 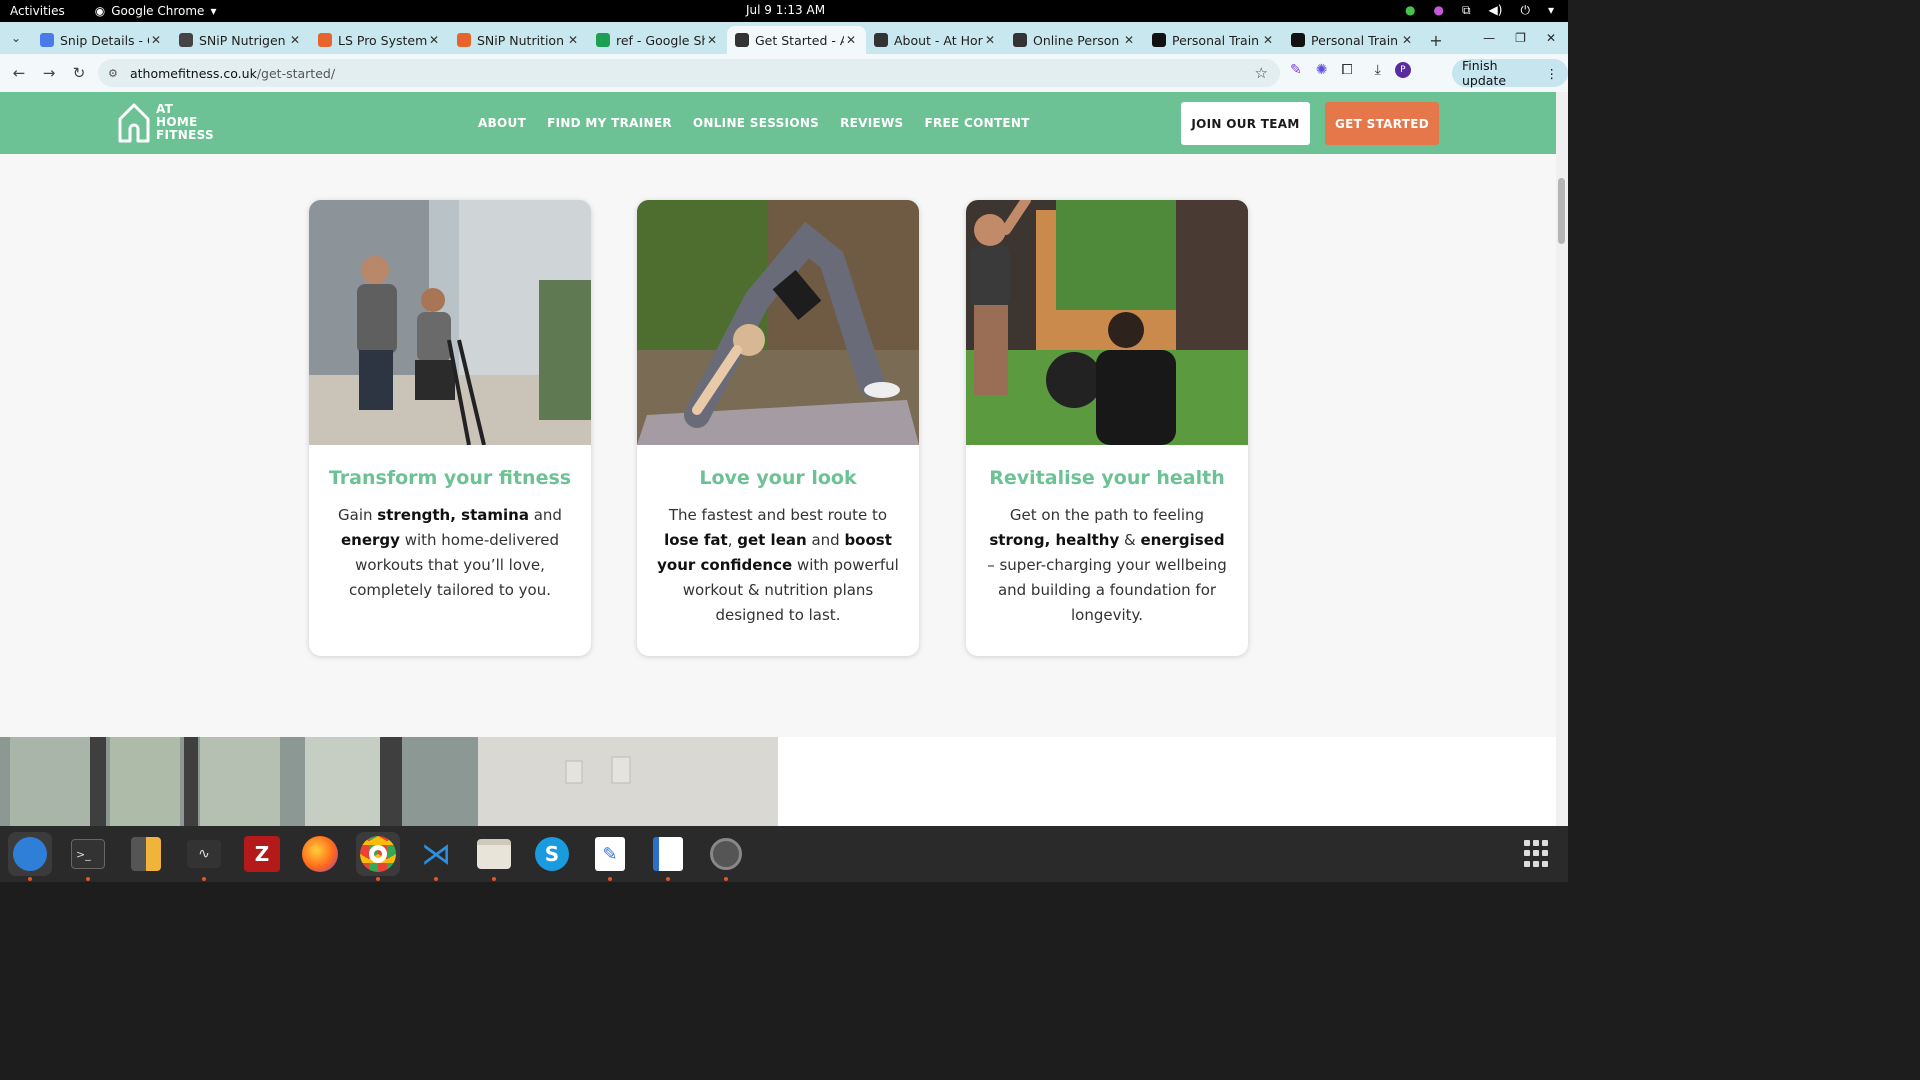 I want to click on dock-thunderbird, so click(x=30, y=856).